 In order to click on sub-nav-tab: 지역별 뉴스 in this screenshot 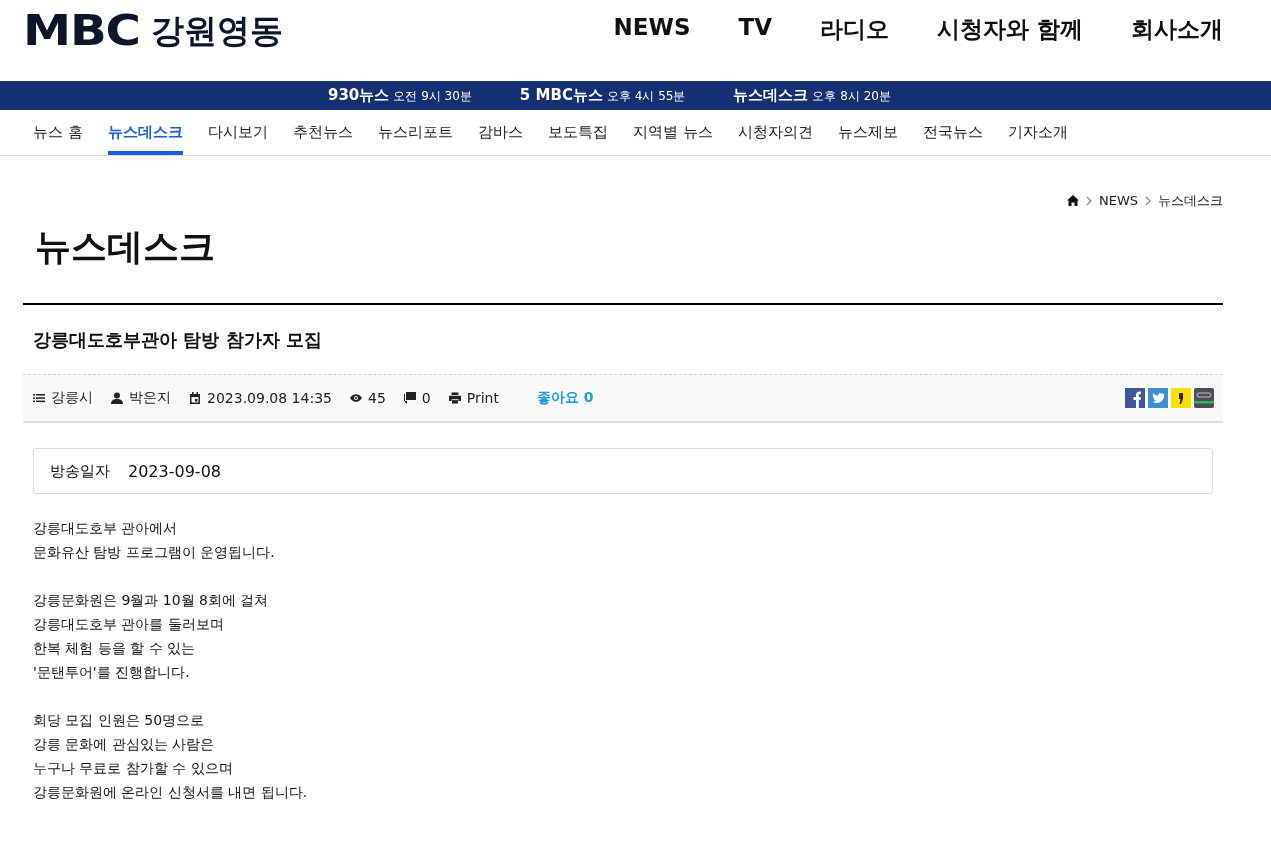, I will do `click(672, 132)`.